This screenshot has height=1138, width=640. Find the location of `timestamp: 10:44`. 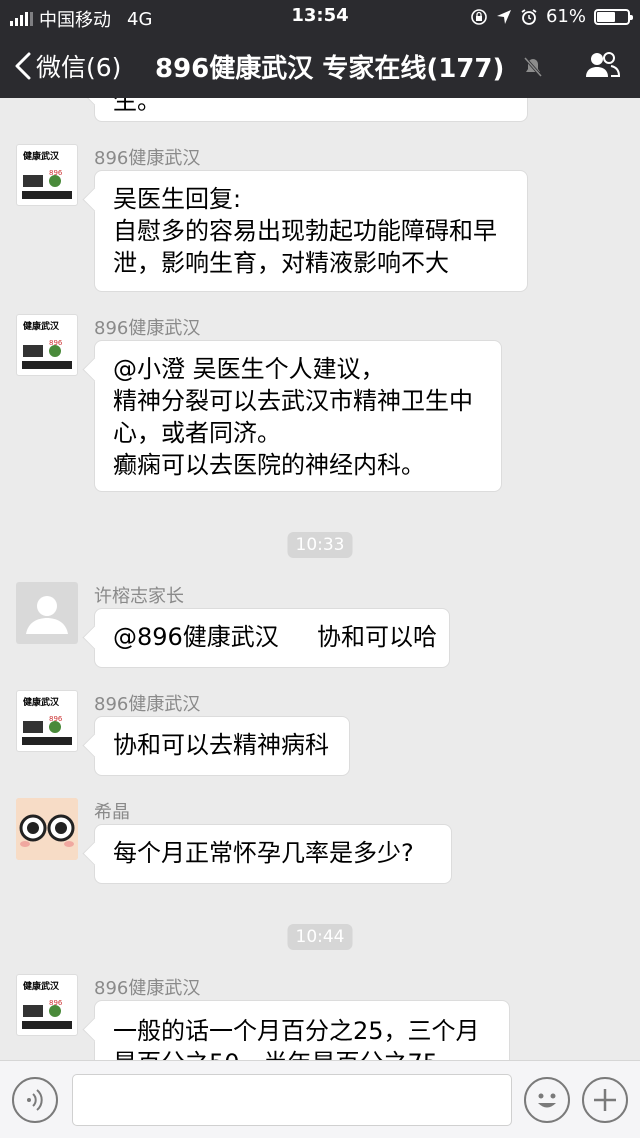

timestamp: 10:44 is located at coordinates (320, 937).